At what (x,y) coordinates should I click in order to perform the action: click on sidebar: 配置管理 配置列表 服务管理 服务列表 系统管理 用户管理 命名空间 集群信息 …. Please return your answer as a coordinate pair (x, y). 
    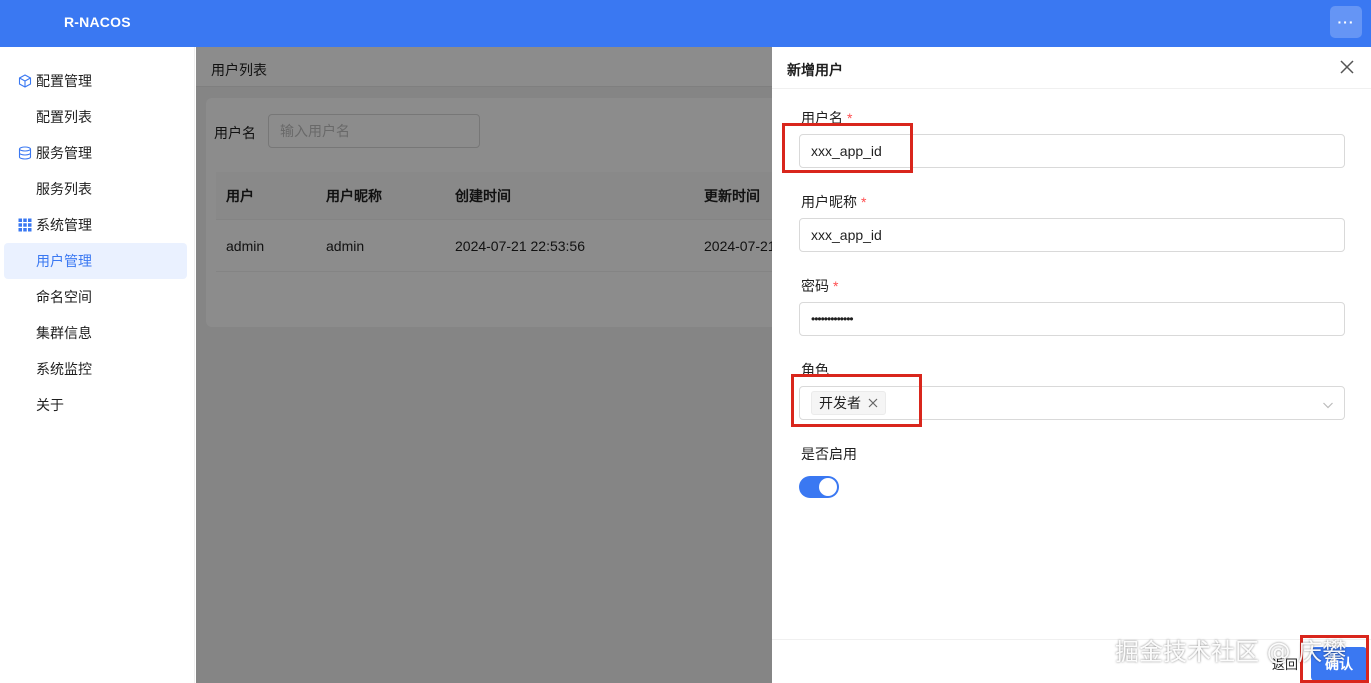
    Looking at the image, I should click on (97, 365).